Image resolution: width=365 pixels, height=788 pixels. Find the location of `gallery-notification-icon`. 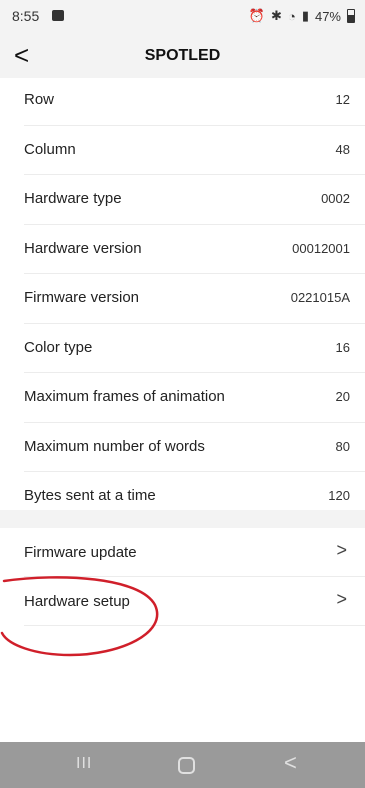

gallery-notification-icon is located at coordinates (58, 15).